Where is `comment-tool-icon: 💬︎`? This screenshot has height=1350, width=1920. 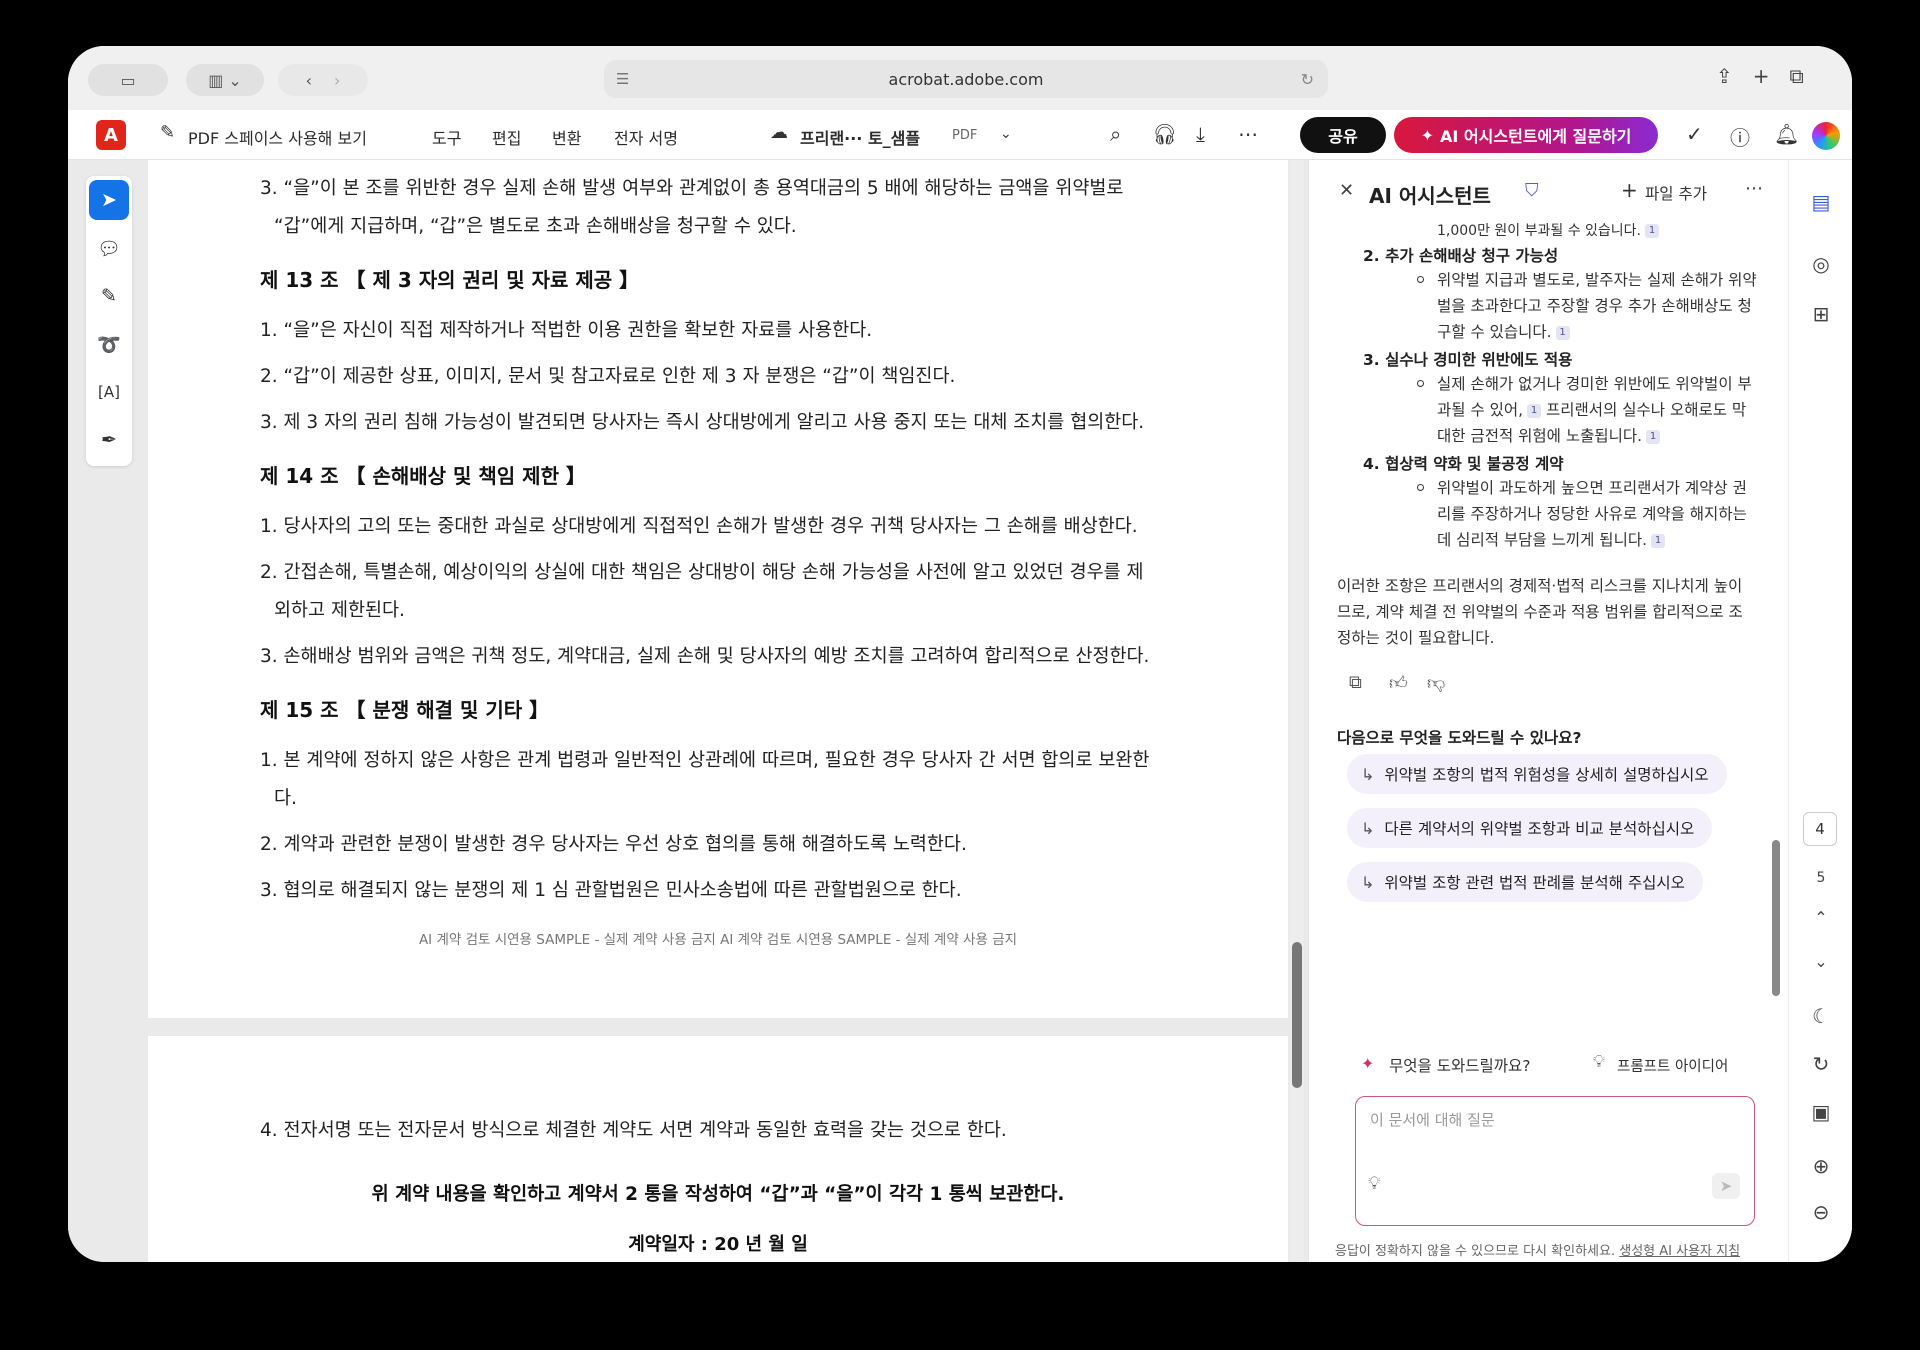
comment-tool-icon: 💬︎ is located at coordinates (109, 248).